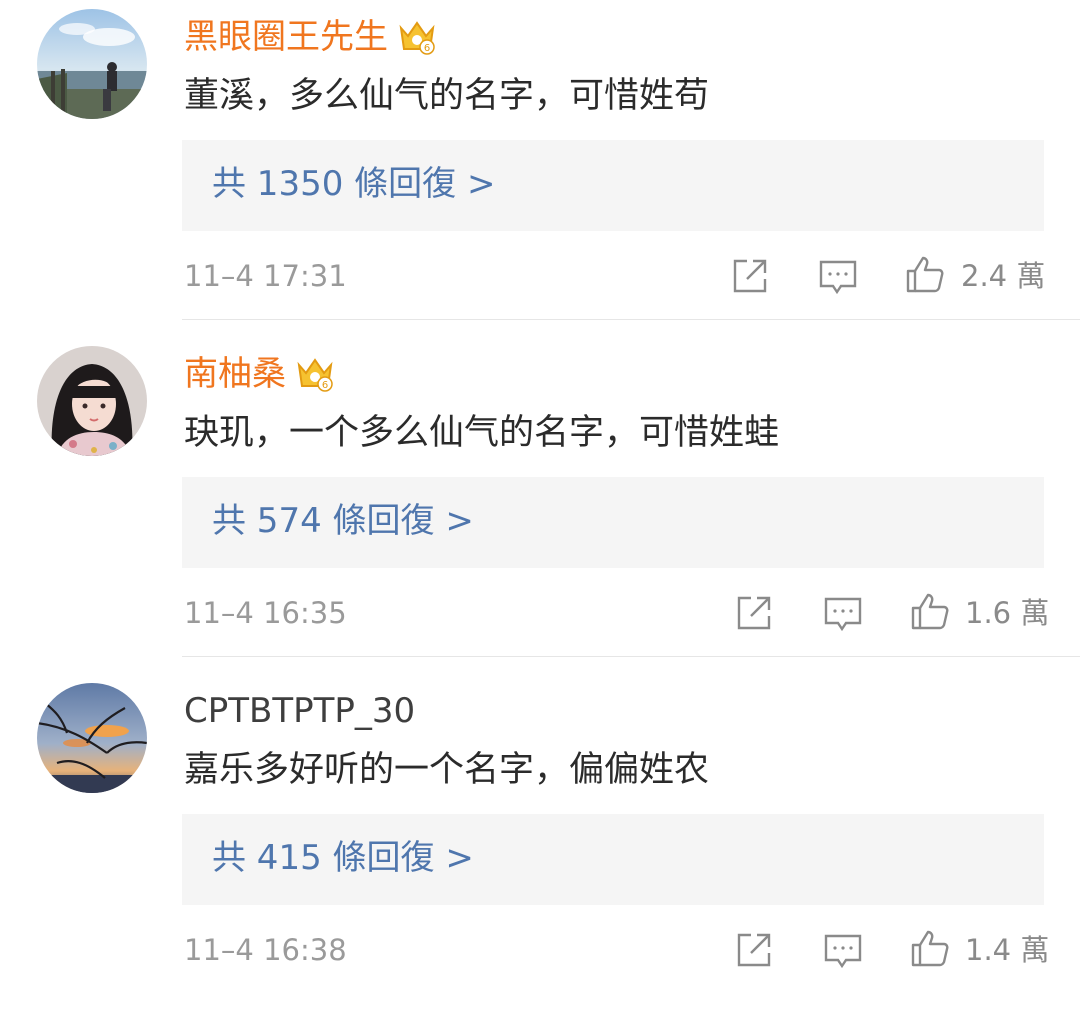  What do you see at coordinates (265, 276) in the screenshot?
I see `timestamp: 11–4 17:31` at bounding box center [265, 276].